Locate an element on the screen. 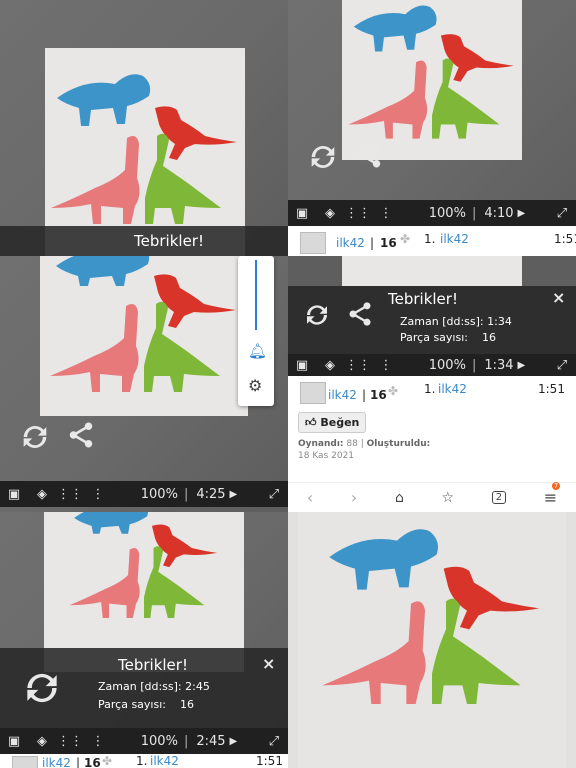 The image size is (576, 768). notification-badge: 7 is located at coordinates (556, 486).